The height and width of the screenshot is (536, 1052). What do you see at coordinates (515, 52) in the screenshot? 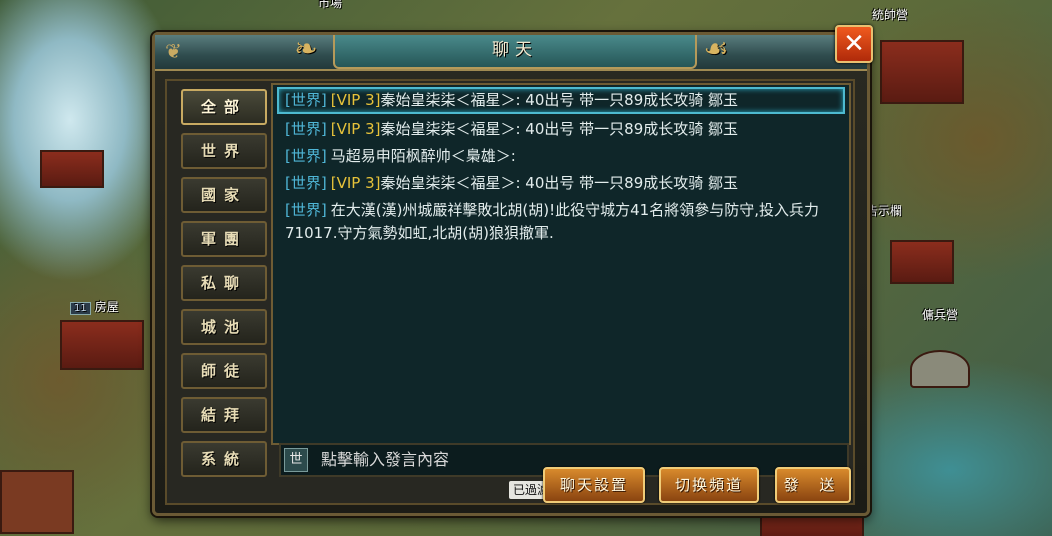
I see `dialog-title: 聊天` at bounding box center [515, 52].